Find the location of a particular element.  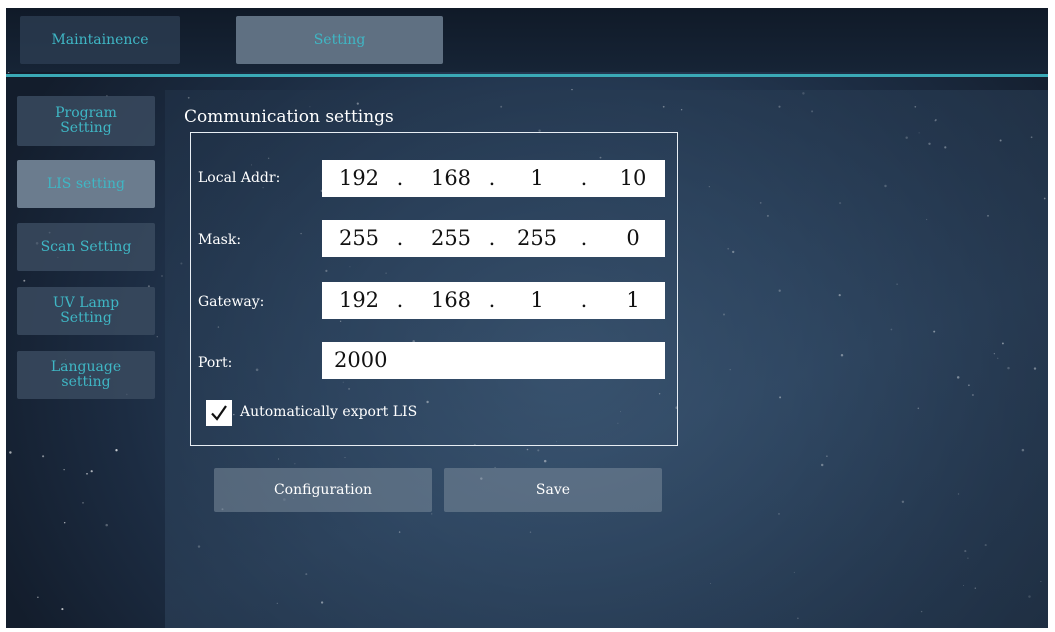

sidebar-item-lis-setting: LIS setting is located at coordinates (86, 184).